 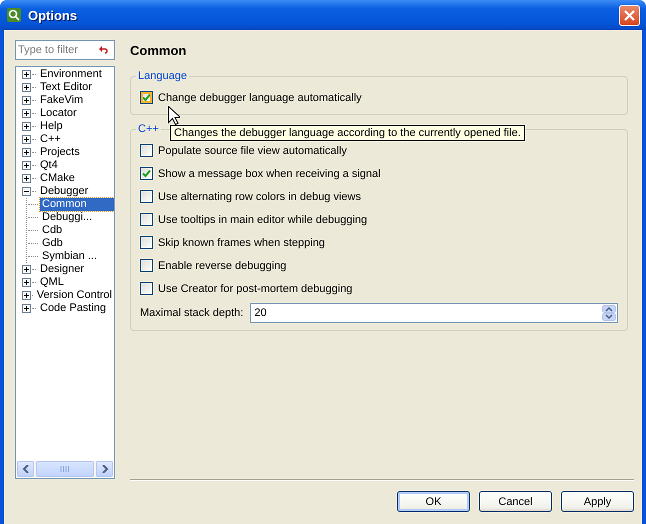 I want to click on filter-field: Type to filter, so click(x=65, y=50).